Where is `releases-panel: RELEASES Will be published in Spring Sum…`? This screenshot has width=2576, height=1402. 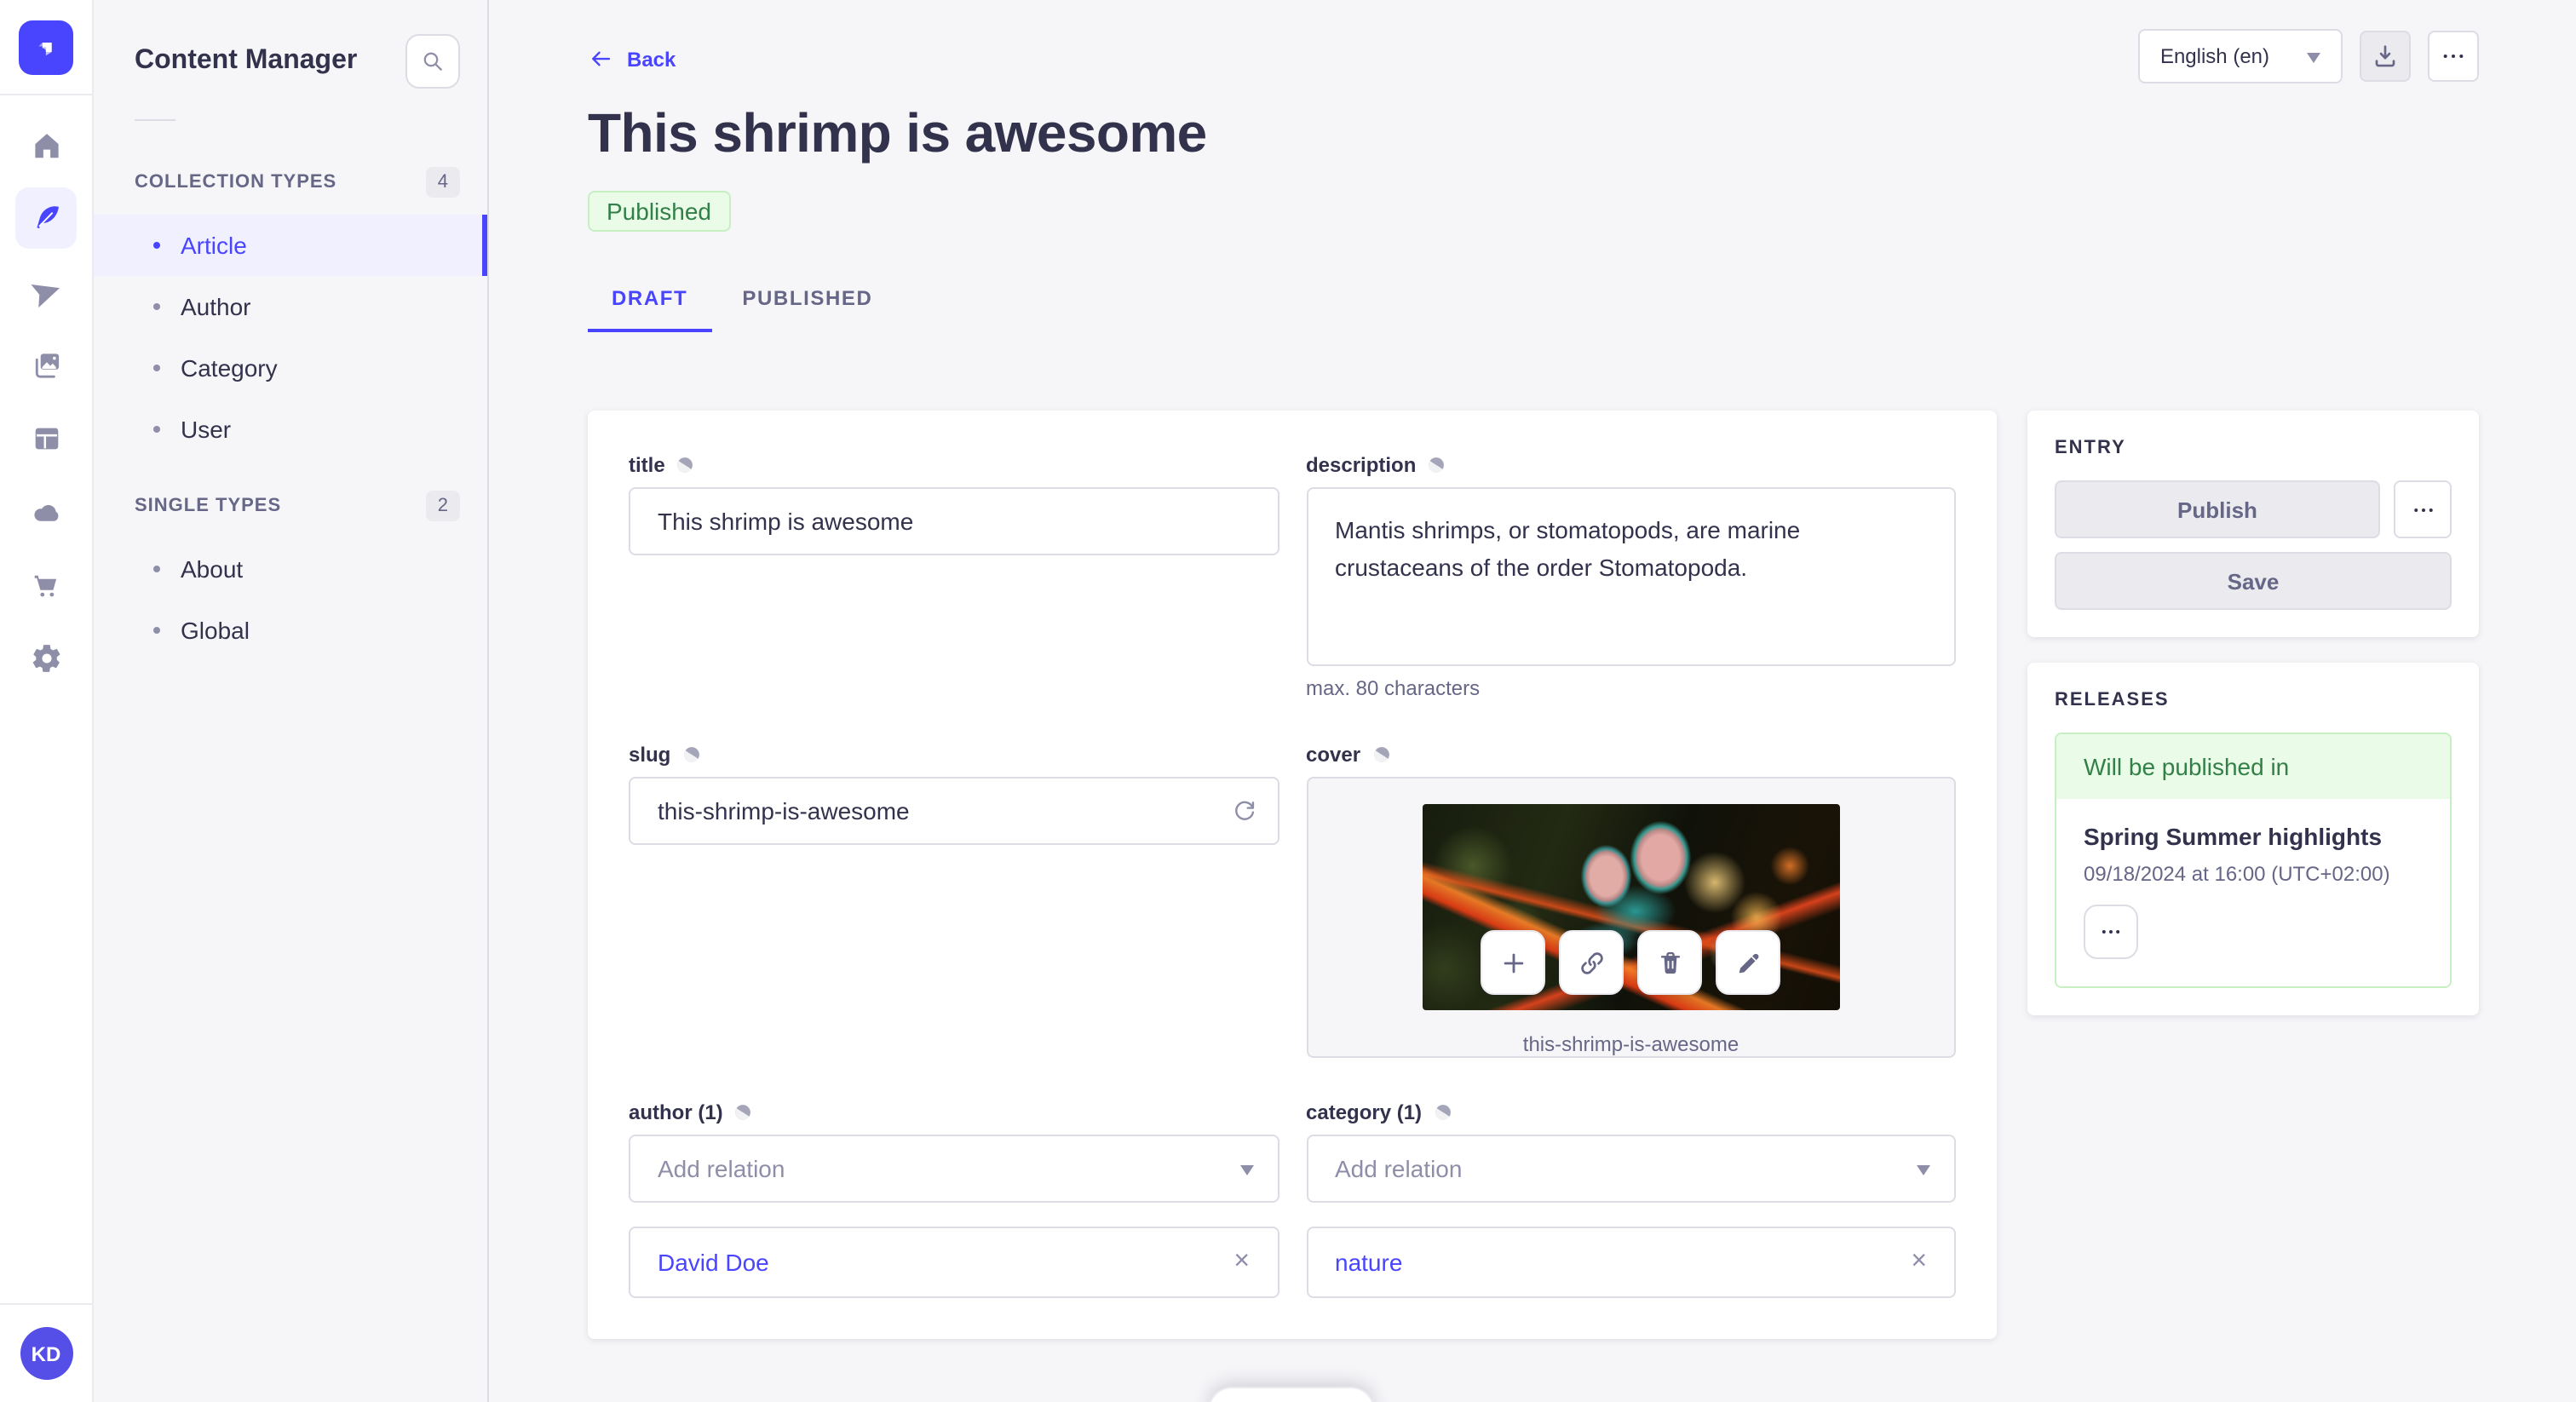 releases-panel: RELEASES Will be published in Spring Sum… is located at coordinates (2253, 839).